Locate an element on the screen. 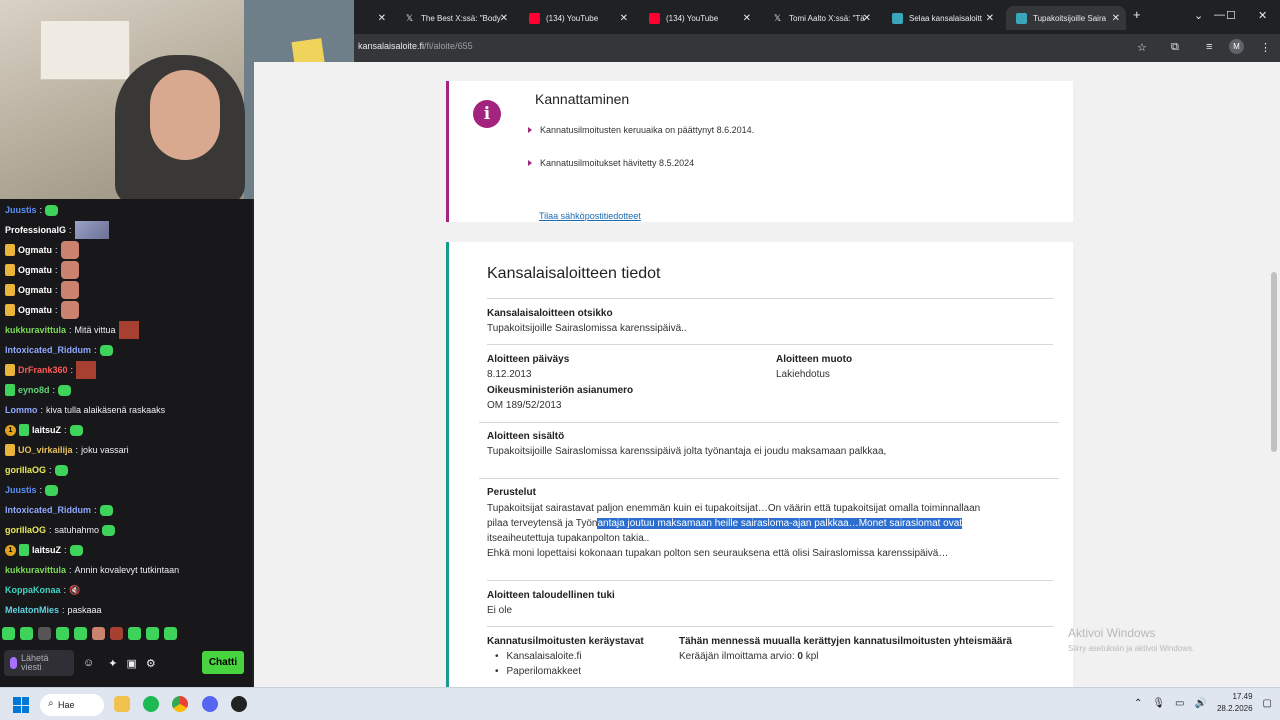 The image size is (1280, 720). chat-username: MelatonMies is located at coordinates (32, 610).